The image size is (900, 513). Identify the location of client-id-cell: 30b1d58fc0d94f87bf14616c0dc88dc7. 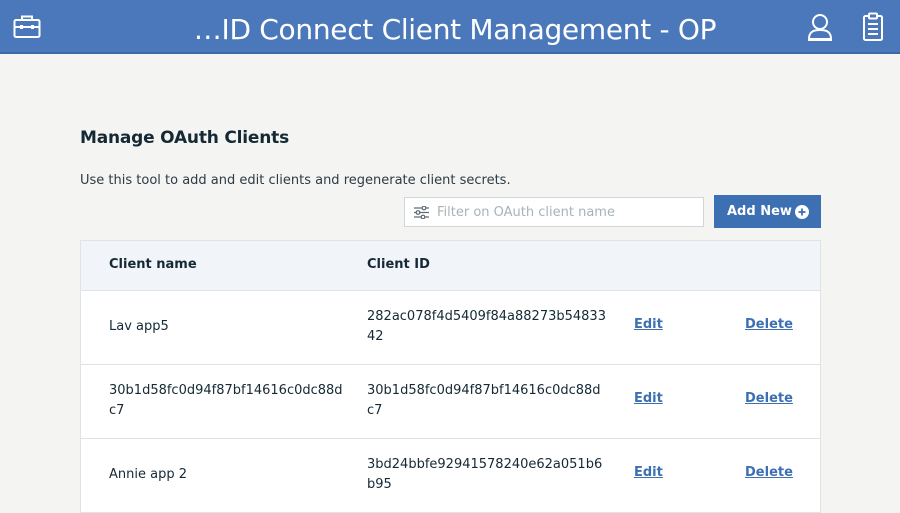
(484, 400).